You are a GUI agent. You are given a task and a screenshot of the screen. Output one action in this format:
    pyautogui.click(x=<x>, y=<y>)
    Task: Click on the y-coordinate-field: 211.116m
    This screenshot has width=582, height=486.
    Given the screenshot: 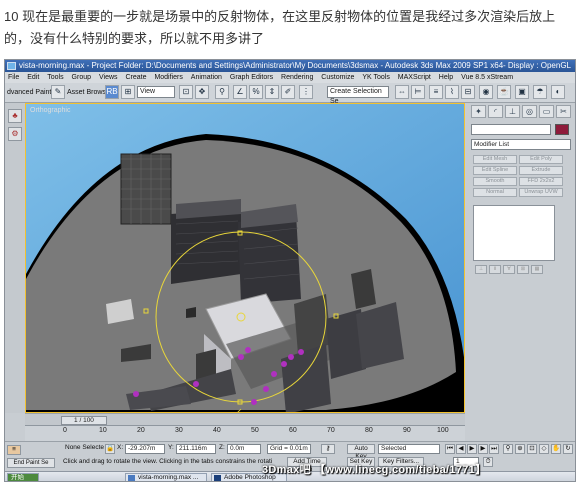 What is the action you would take?
    pyautogui.click(x=196, y=449)
    